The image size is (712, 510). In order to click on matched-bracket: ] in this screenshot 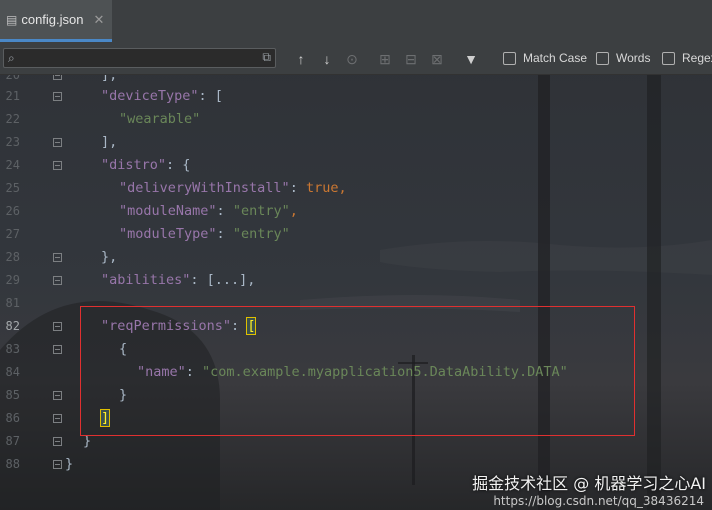, I will do `click(105, 418)`.